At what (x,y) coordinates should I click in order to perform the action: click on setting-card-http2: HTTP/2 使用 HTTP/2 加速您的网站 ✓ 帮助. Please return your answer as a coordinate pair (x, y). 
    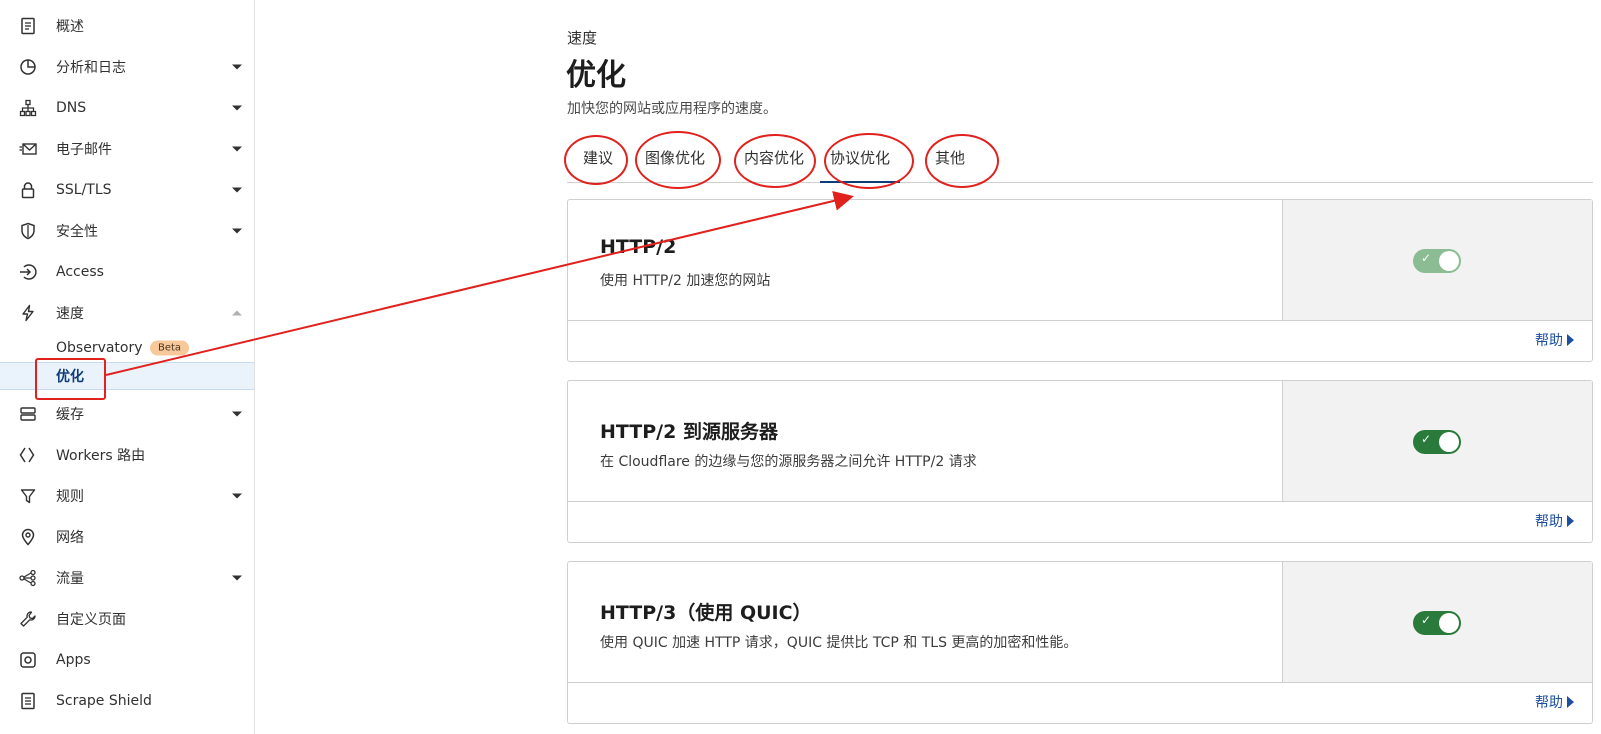
    Looking at the image, I should click on (1080, 280).